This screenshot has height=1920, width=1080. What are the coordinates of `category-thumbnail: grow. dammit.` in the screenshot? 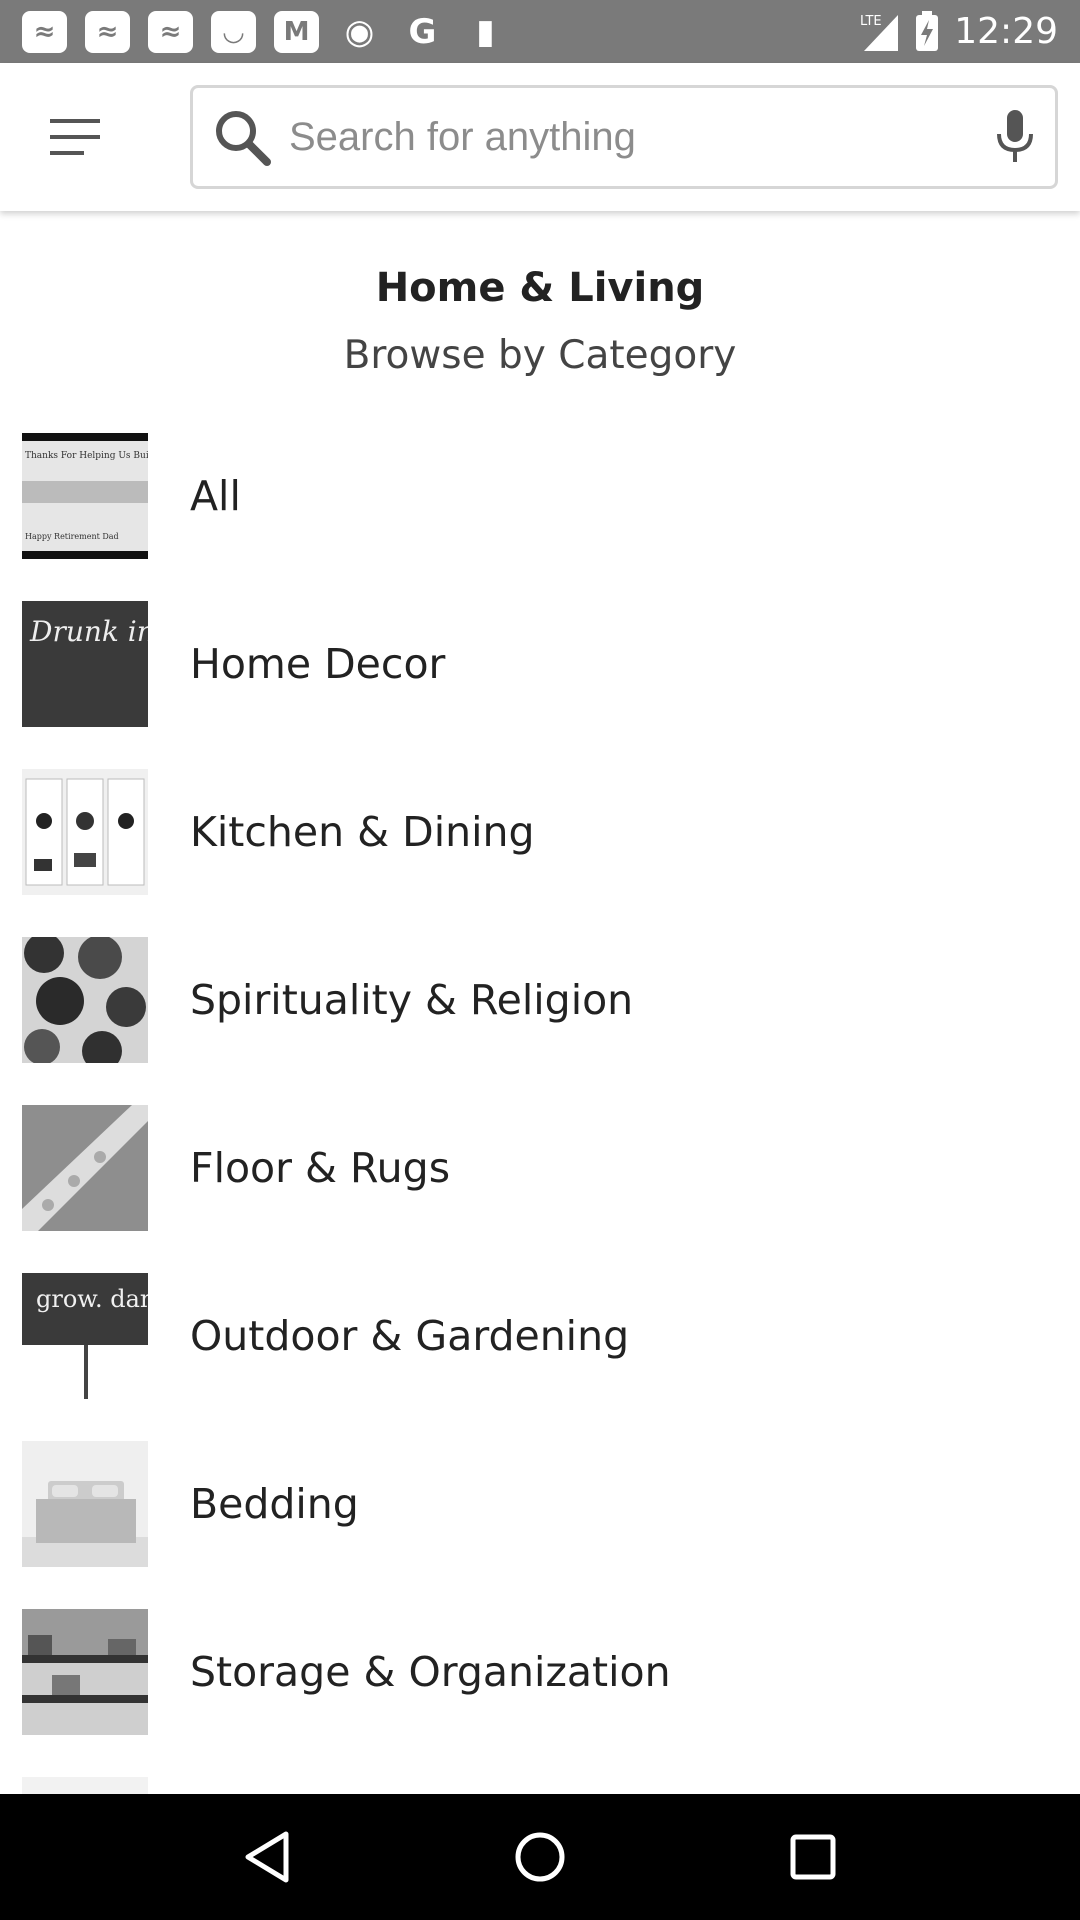 It's located at (85, 1336).